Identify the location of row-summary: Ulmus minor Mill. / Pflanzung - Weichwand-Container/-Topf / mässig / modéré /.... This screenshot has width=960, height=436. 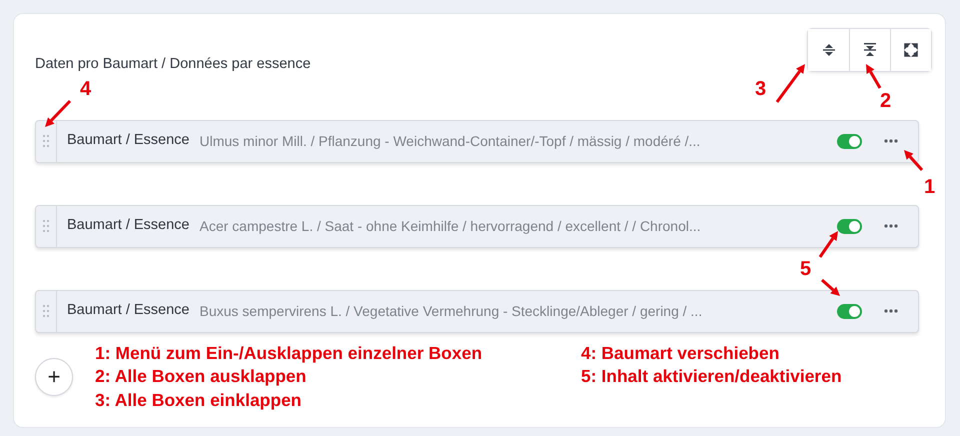
(451, 141).